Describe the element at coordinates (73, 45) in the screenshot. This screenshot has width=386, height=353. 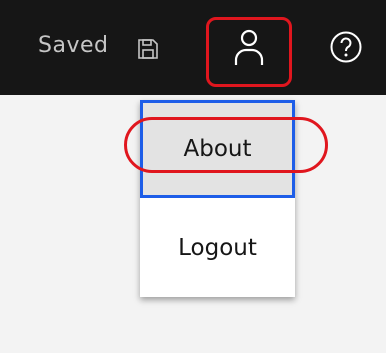
I see `save-status-text: Saved` at that location.